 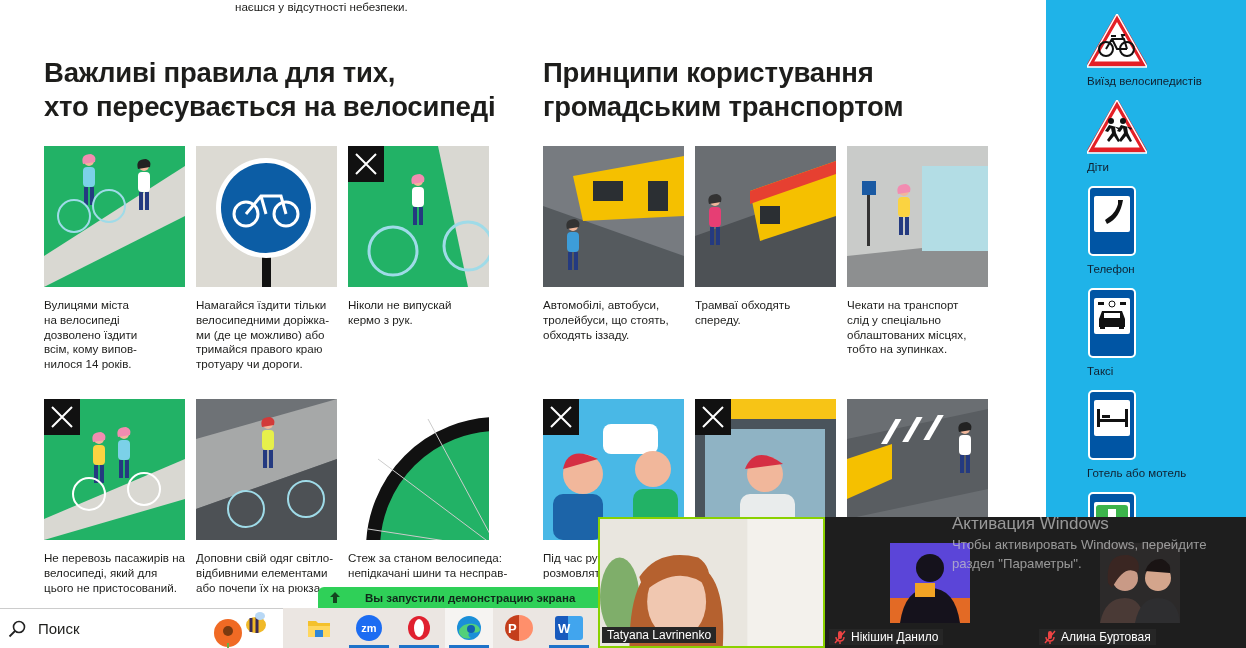 What do you see at coordinates (1144, 81) in the screenshot?
I see `sign-label: Виїзд велосипедистів` at bounding box center [1144, 81].